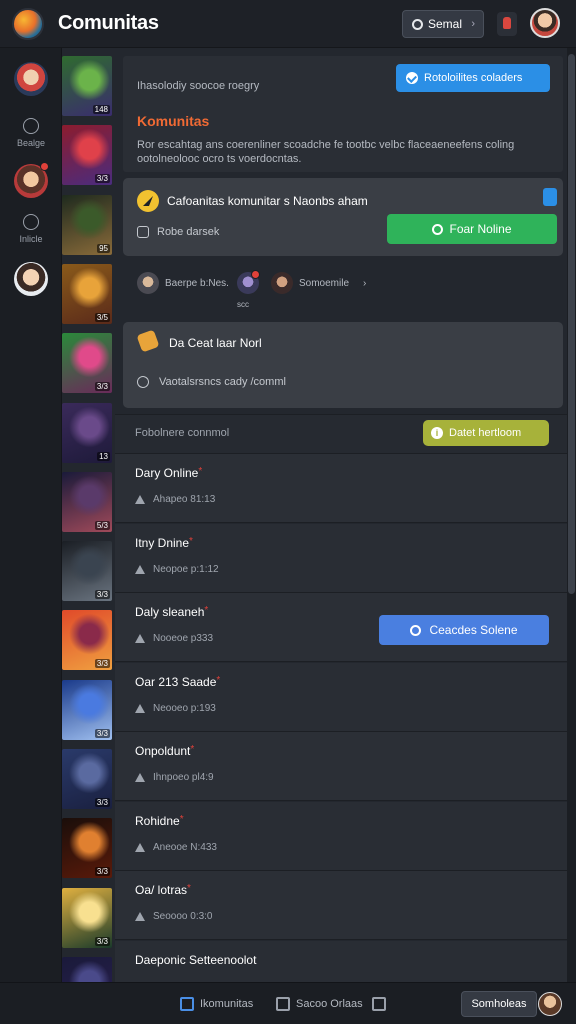 Image resolution: width=576 pixels, height=1024 pixels. Describe the element at coordinates (255, 274) in the screenshot. I see `notification-dot` at that location.